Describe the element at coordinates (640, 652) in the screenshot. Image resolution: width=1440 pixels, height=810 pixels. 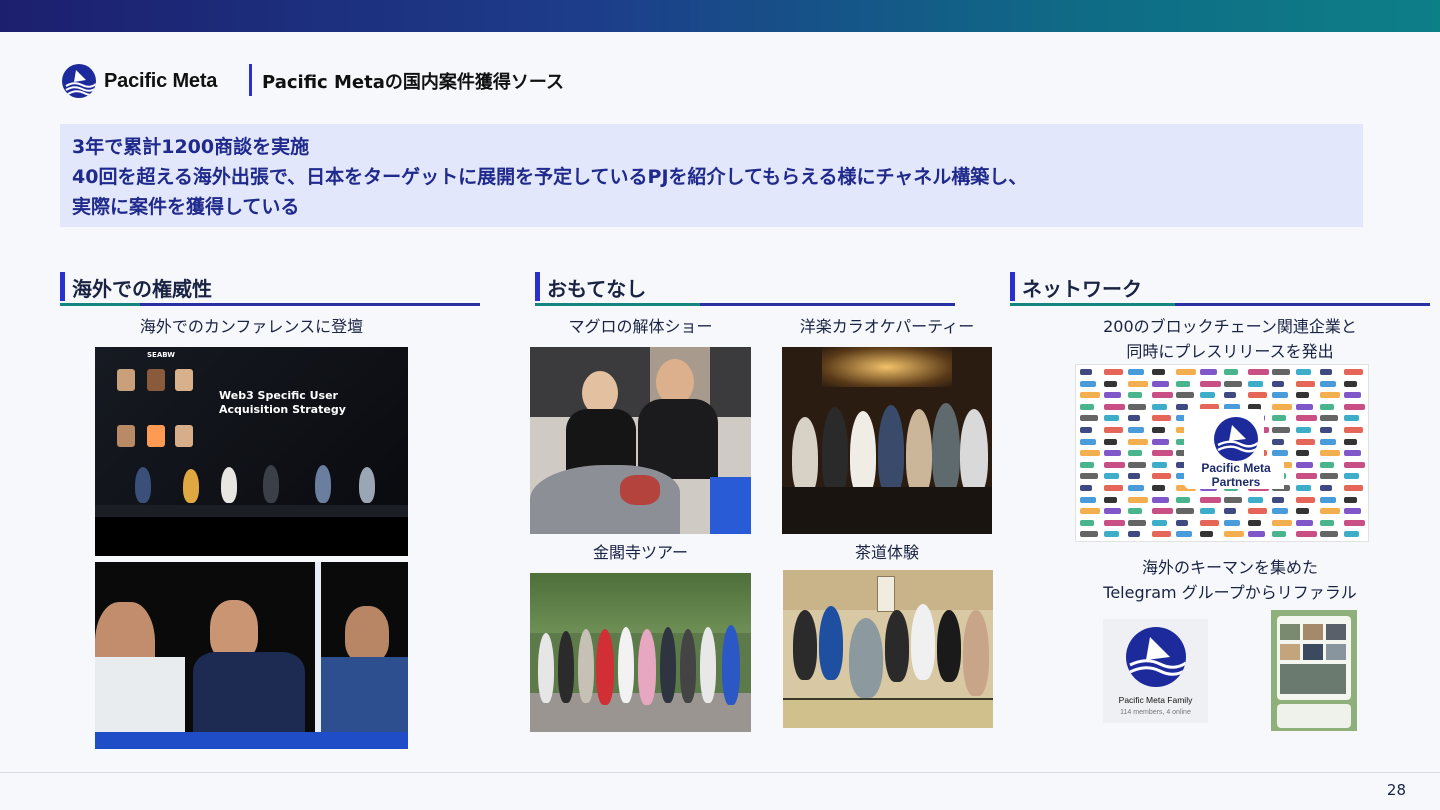
I see `kinkakuji-tour-photo` at that location.